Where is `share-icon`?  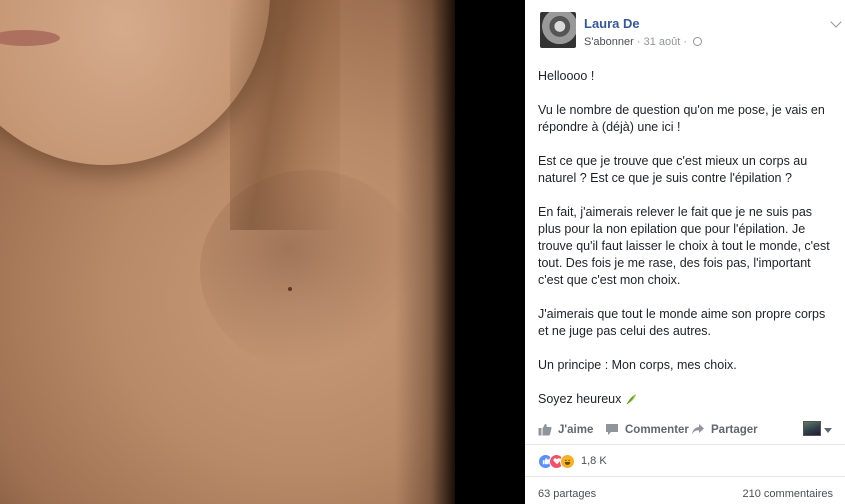 share-icon is located at coordinates (698, 429).